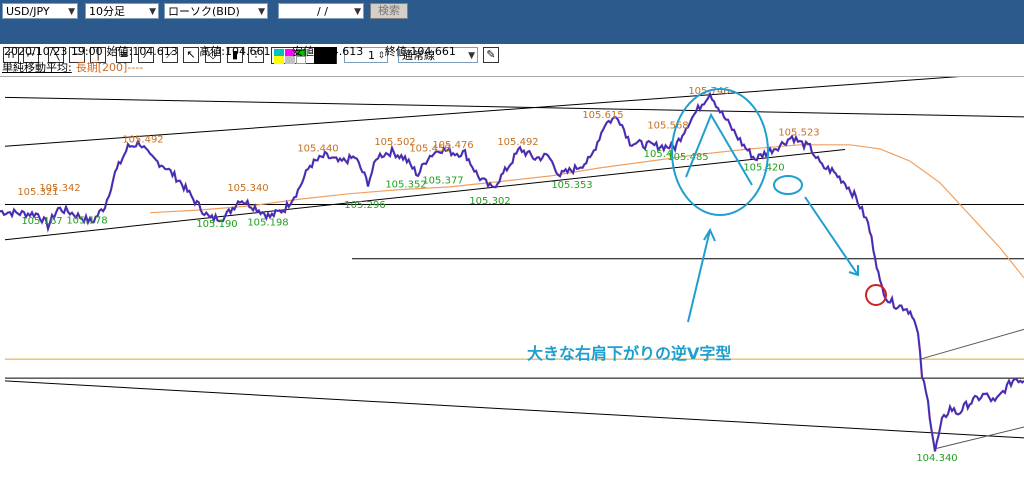 The width and height of the screenshot is (1024, 484). I want to click on timeframe-select: 10分足 ▼, so click(122, 11).